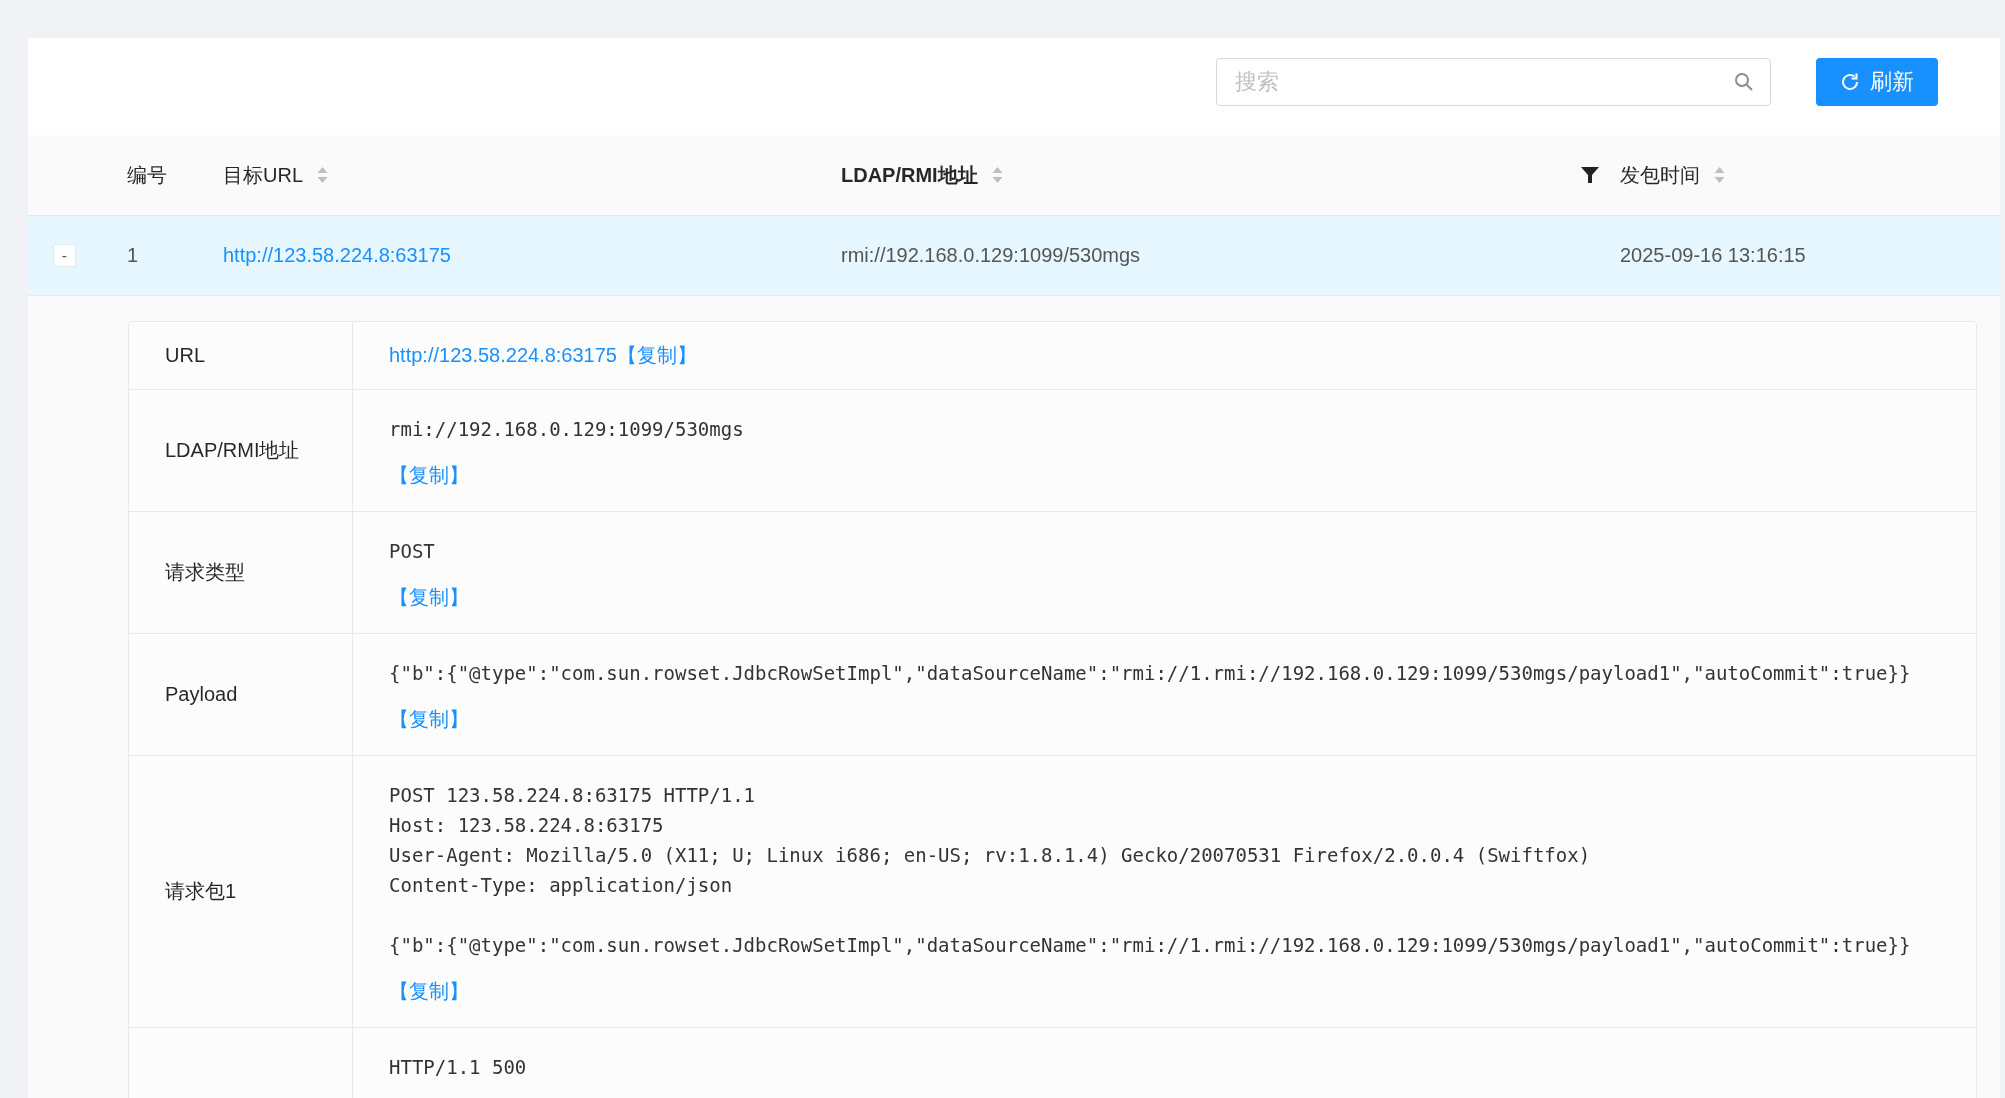 This screenshot has height=1098, width=2005. Describe the element at coordinates (1660, 175) in the screenshot. I see `column-header: 发包时间` at that location.